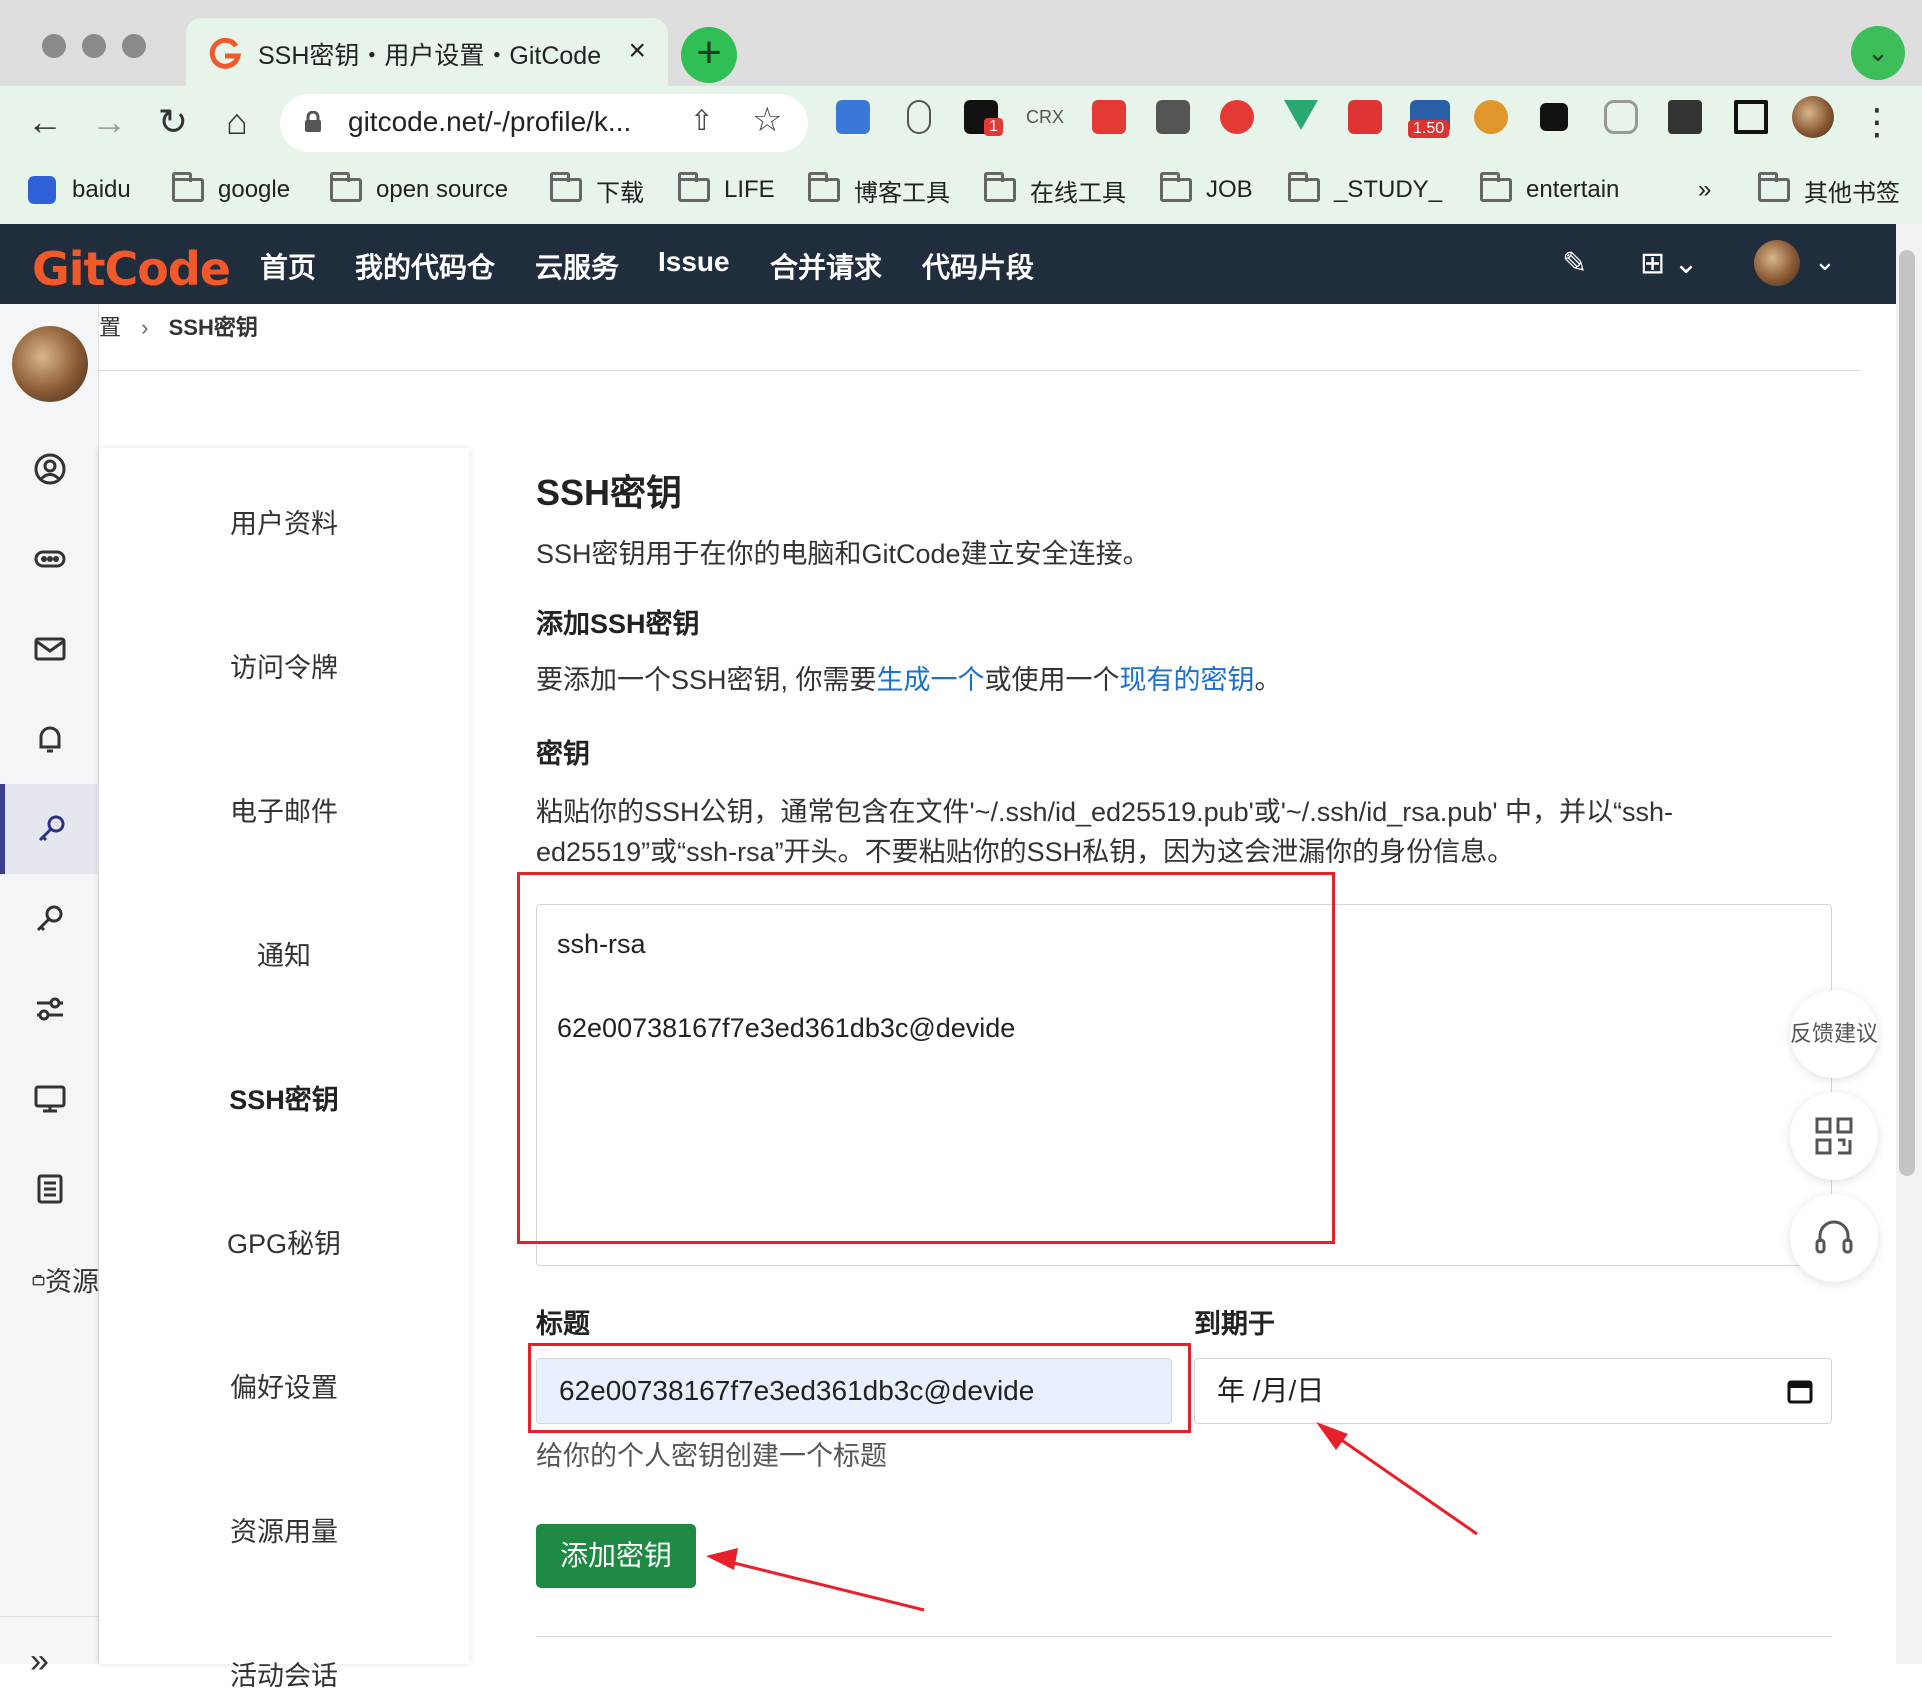 Image resolution: width=1922 pixels, height=1693 pixels. What do you see at coordinates (1429, 119) in the screenshot?
I see `speed-extension-icon: 1.50` at bounding box center [1429, 119].